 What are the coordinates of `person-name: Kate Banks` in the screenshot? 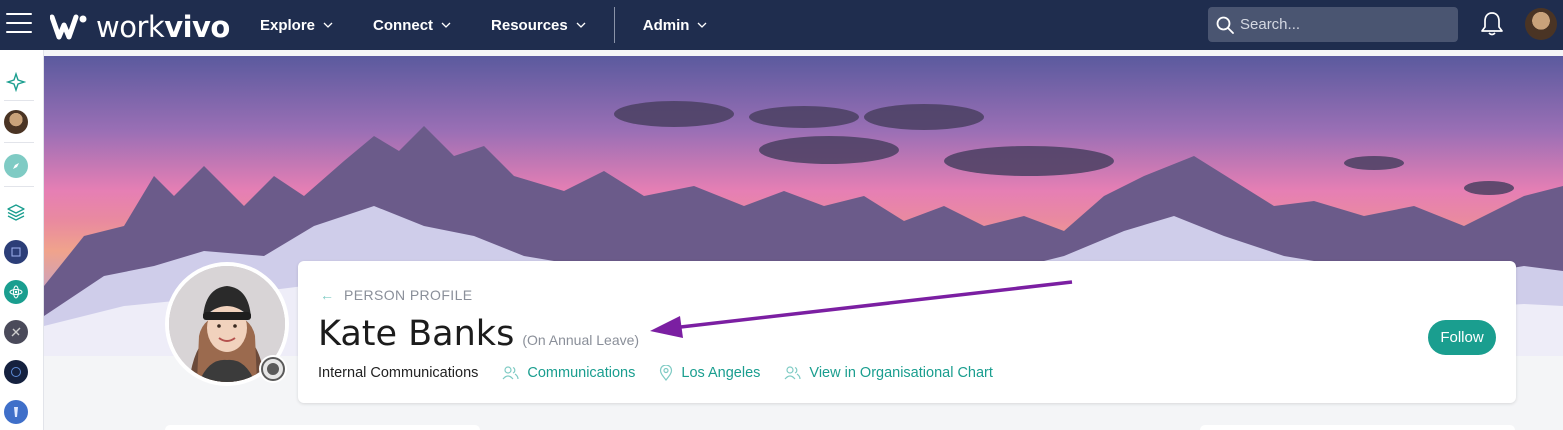 It's located at (416, 334).